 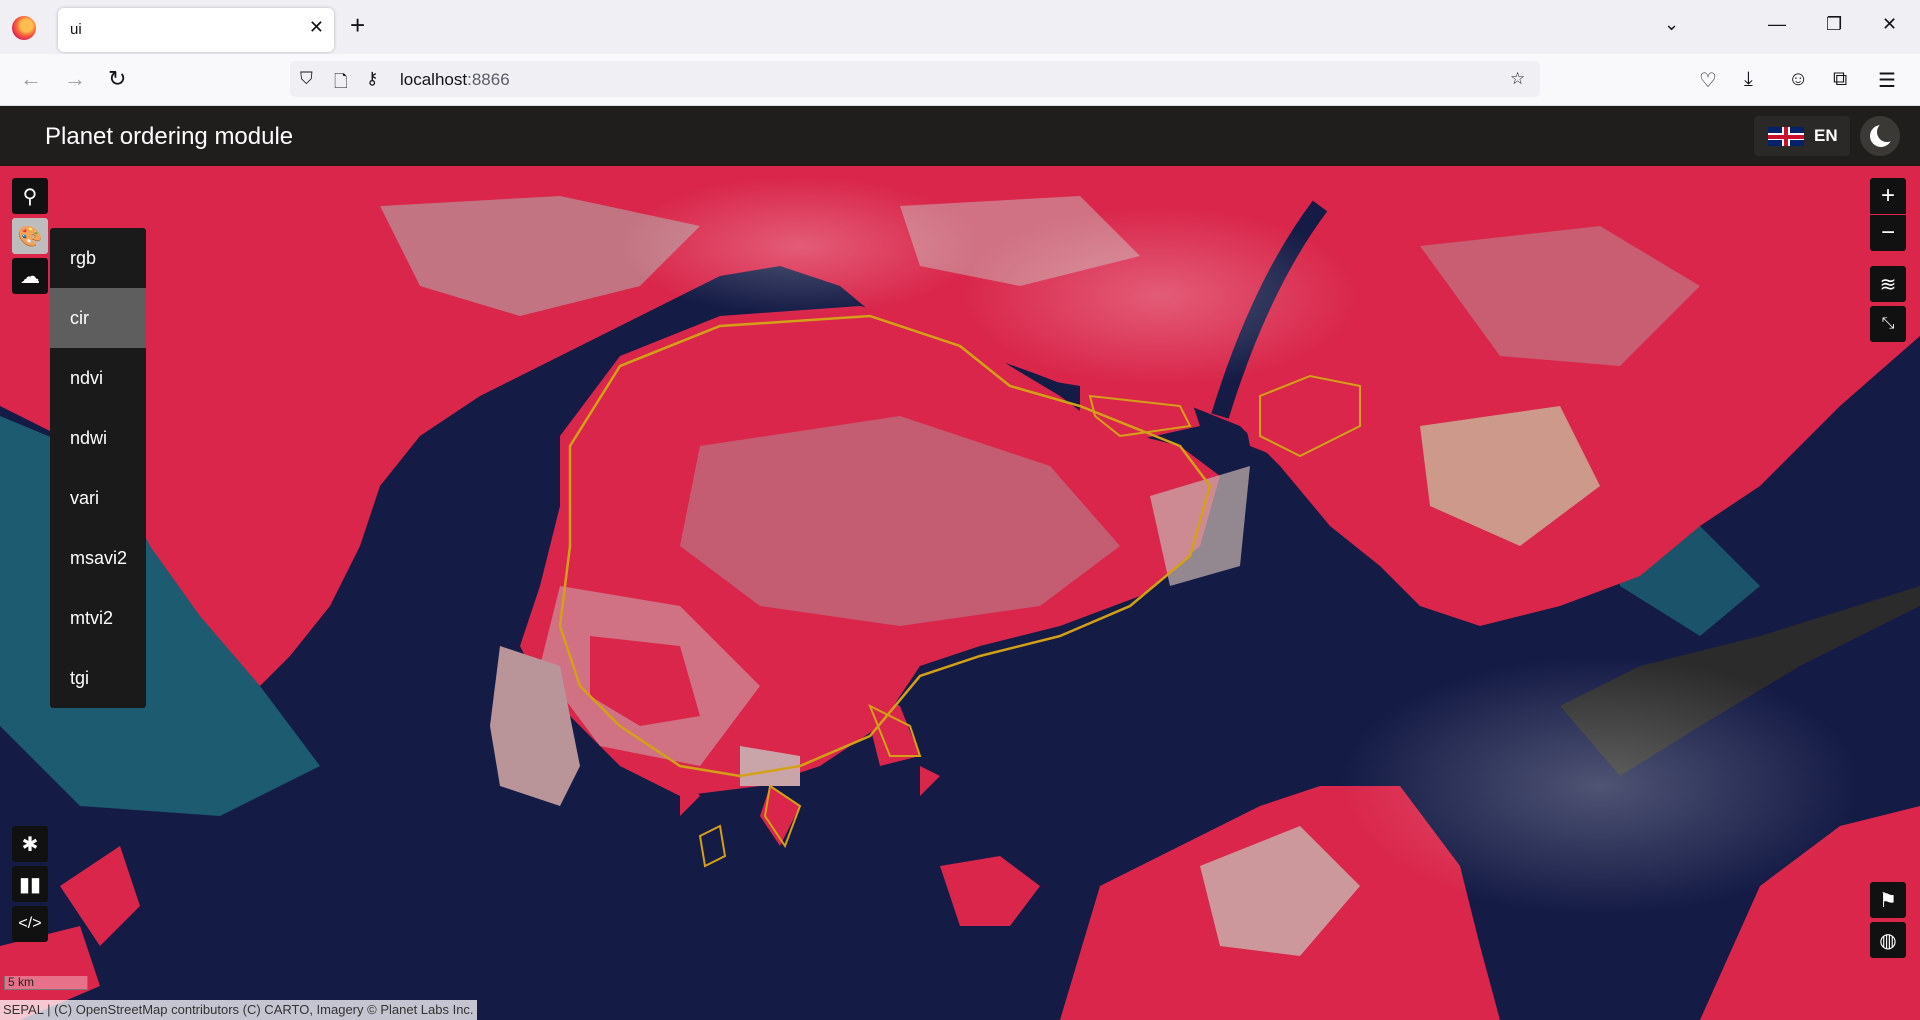 I want to click on new-tab-icon: +, so click(x=357, y=25).